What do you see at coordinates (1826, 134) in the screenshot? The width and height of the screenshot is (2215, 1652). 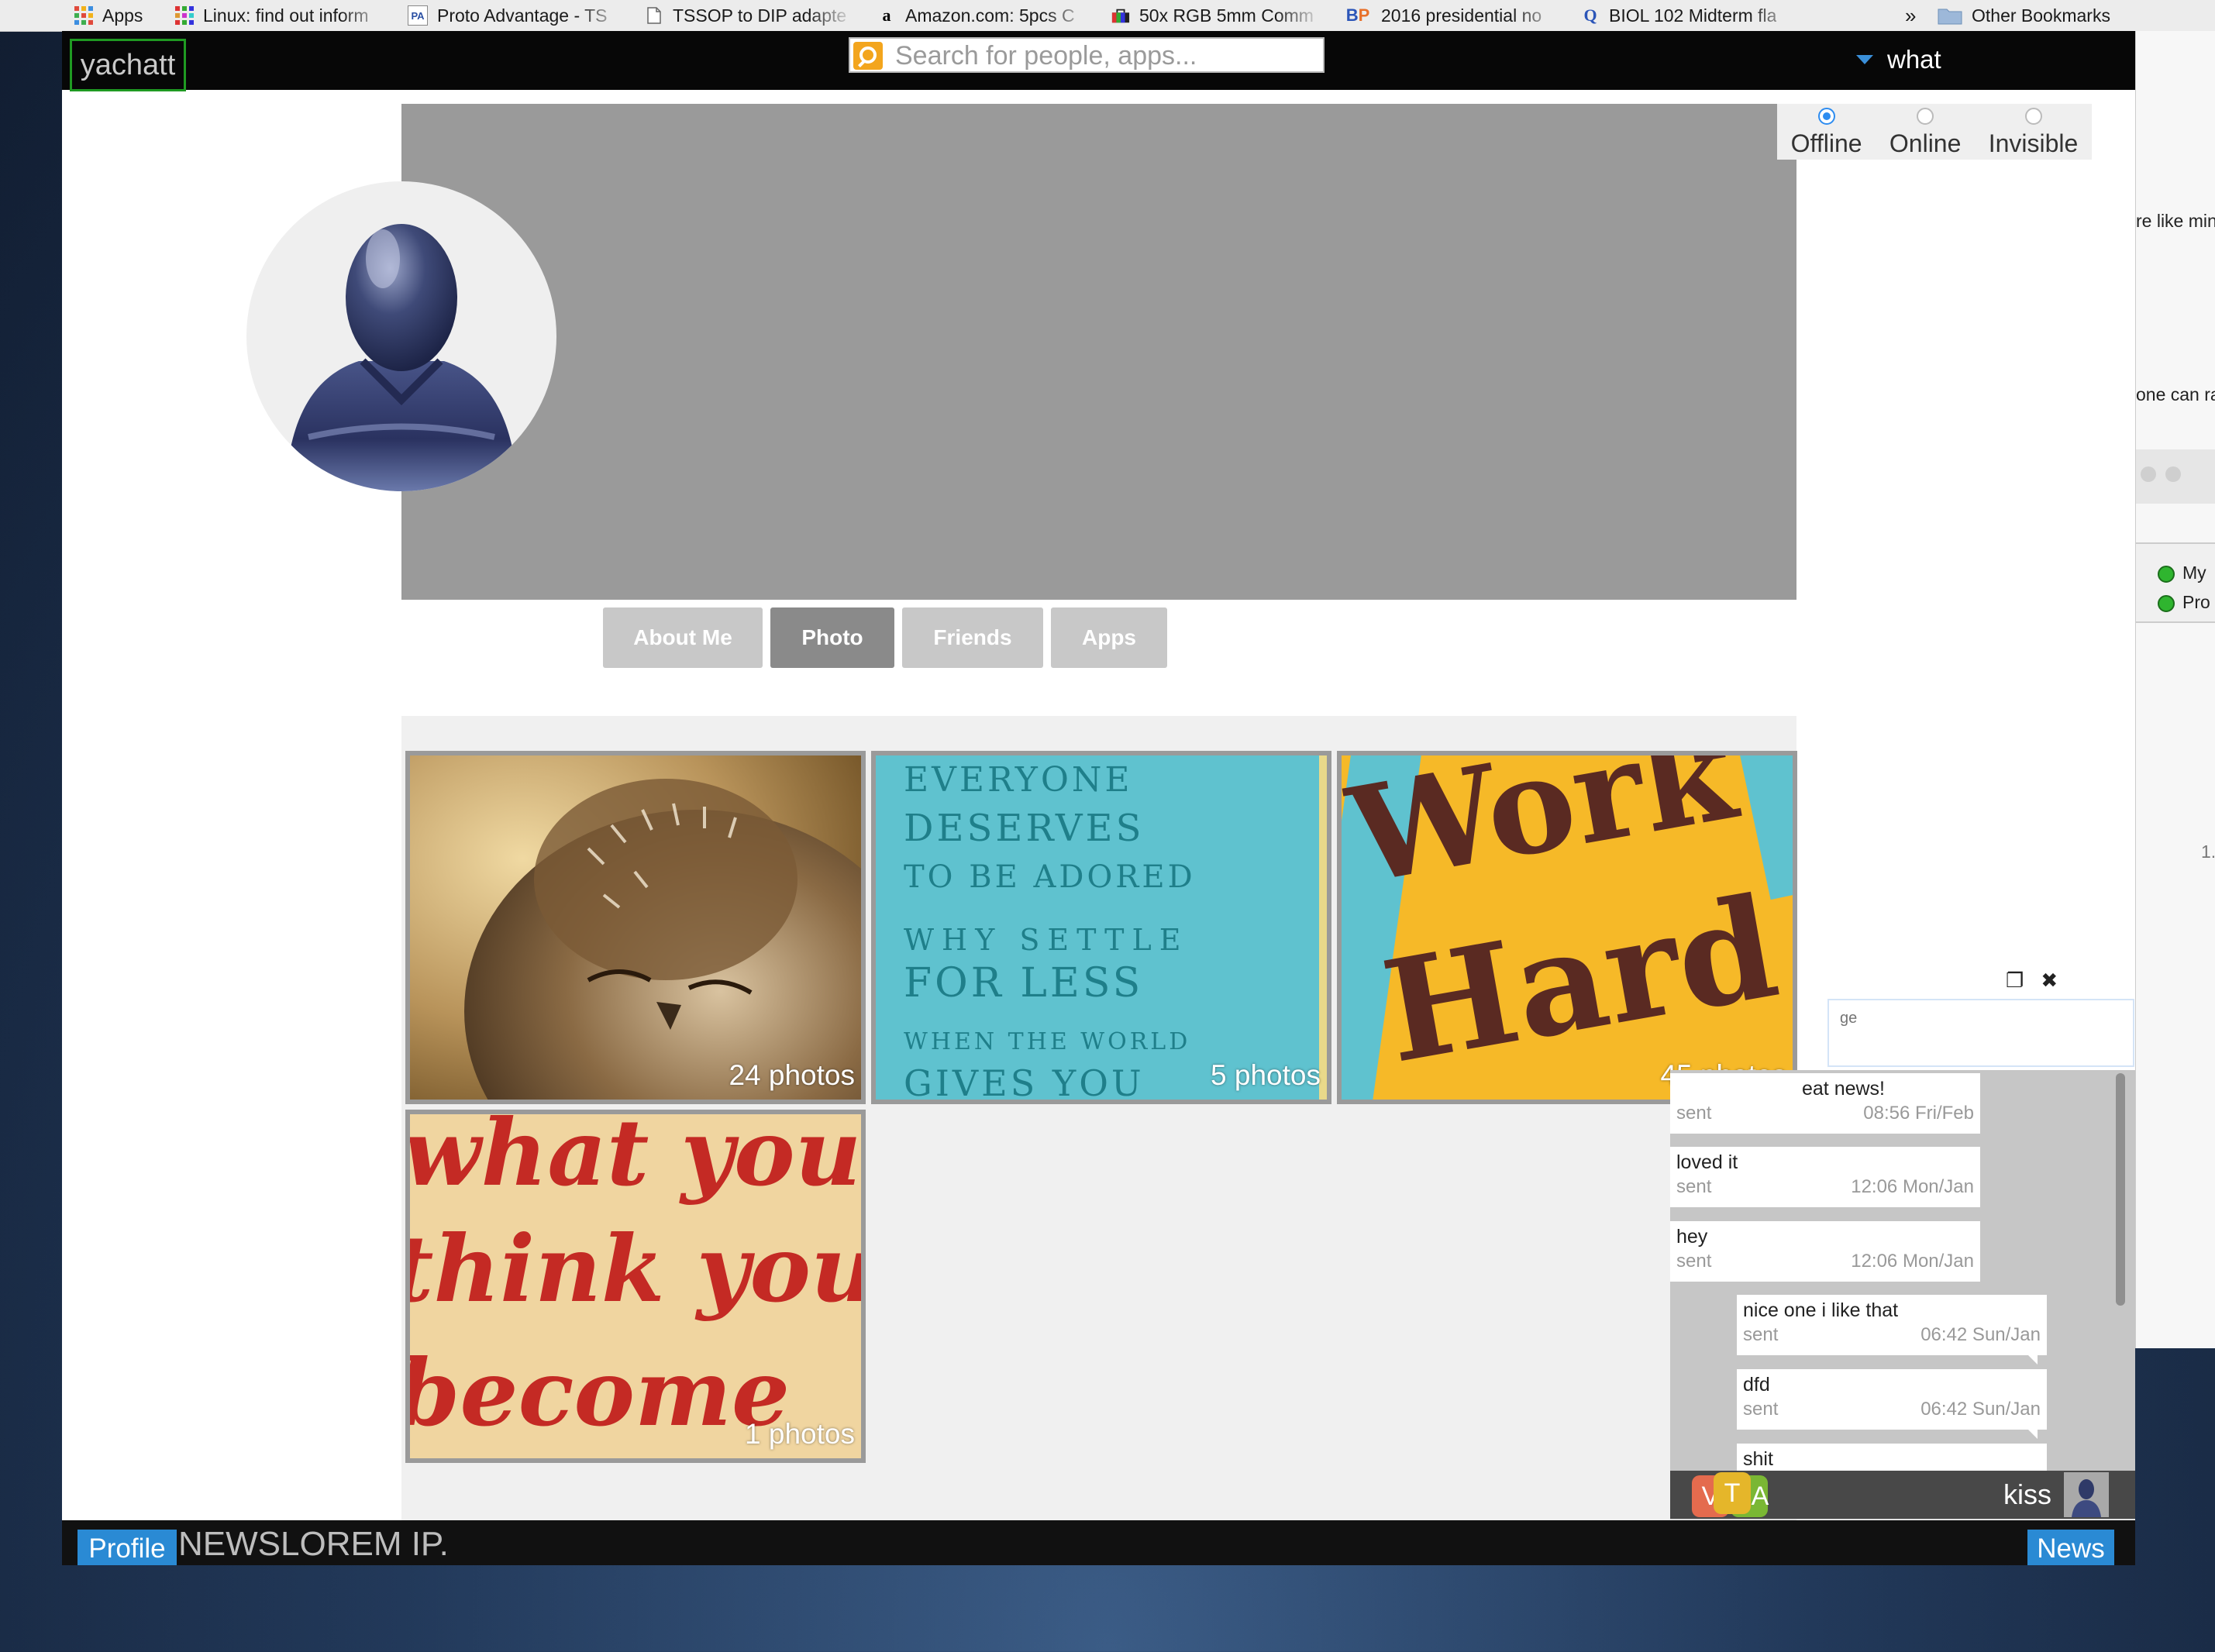 I see `status-offline-radio: Offline` at bounding box center [1826, 134].